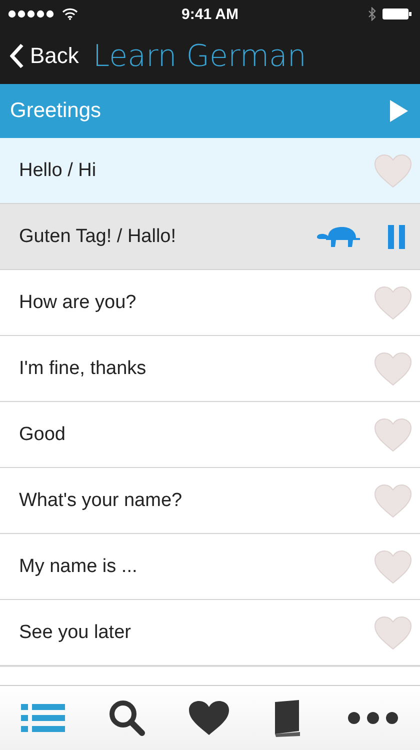 The width and height of the screenshot is (420, 750). What do you see at coordinates (210, 237) in the screenshot?
I see `phrase-row: Guten Tag! / Hallo!` at bounding box center [210, 237].